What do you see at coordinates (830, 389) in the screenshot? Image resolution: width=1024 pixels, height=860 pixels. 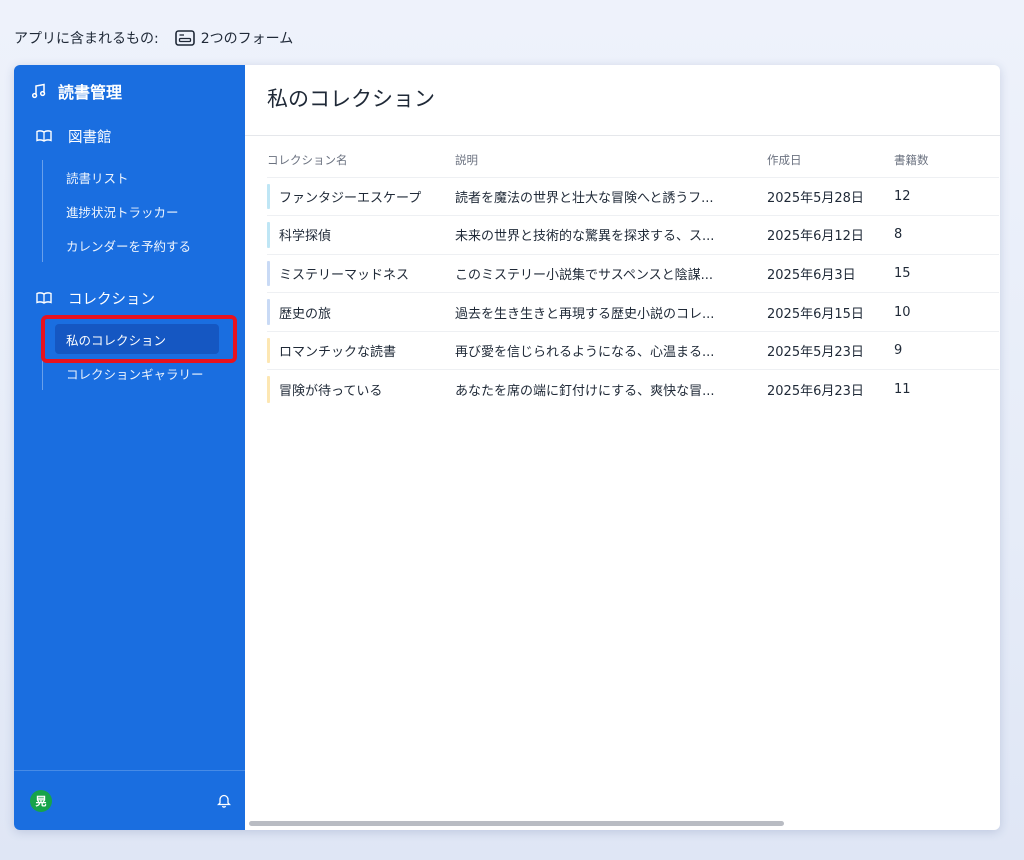 I see `cell-date: 2025年6月23日` at bounding box center [830, 389].